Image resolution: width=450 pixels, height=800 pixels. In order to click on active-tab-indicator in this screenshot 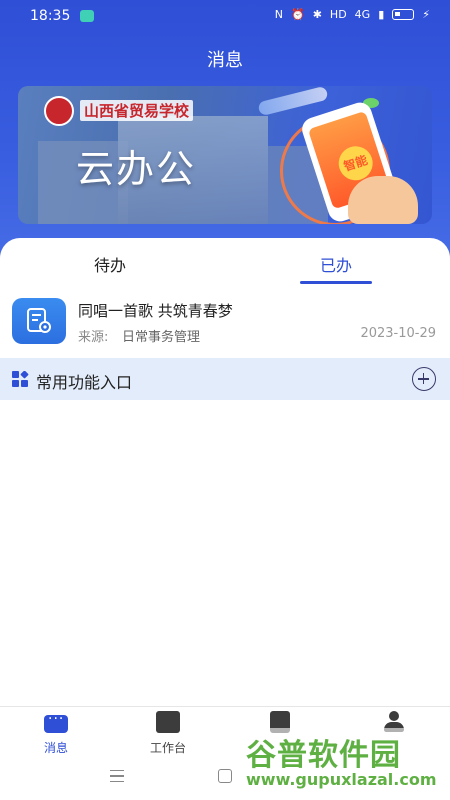, I will do `click(336, 282)`.